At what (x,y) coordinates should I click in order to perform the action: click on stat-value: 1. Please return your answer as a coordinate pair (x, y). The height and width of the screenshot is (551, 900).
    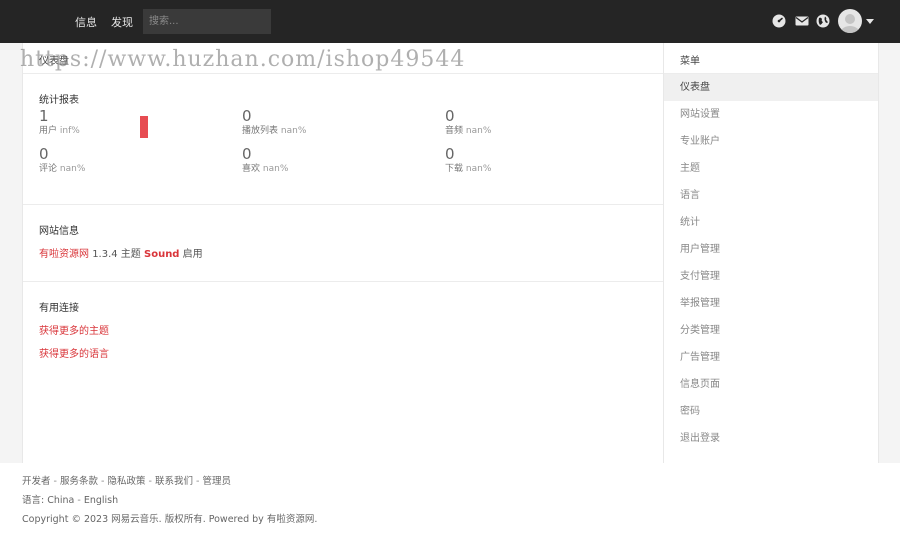
    Looking at the image, I should click on (44, 116).